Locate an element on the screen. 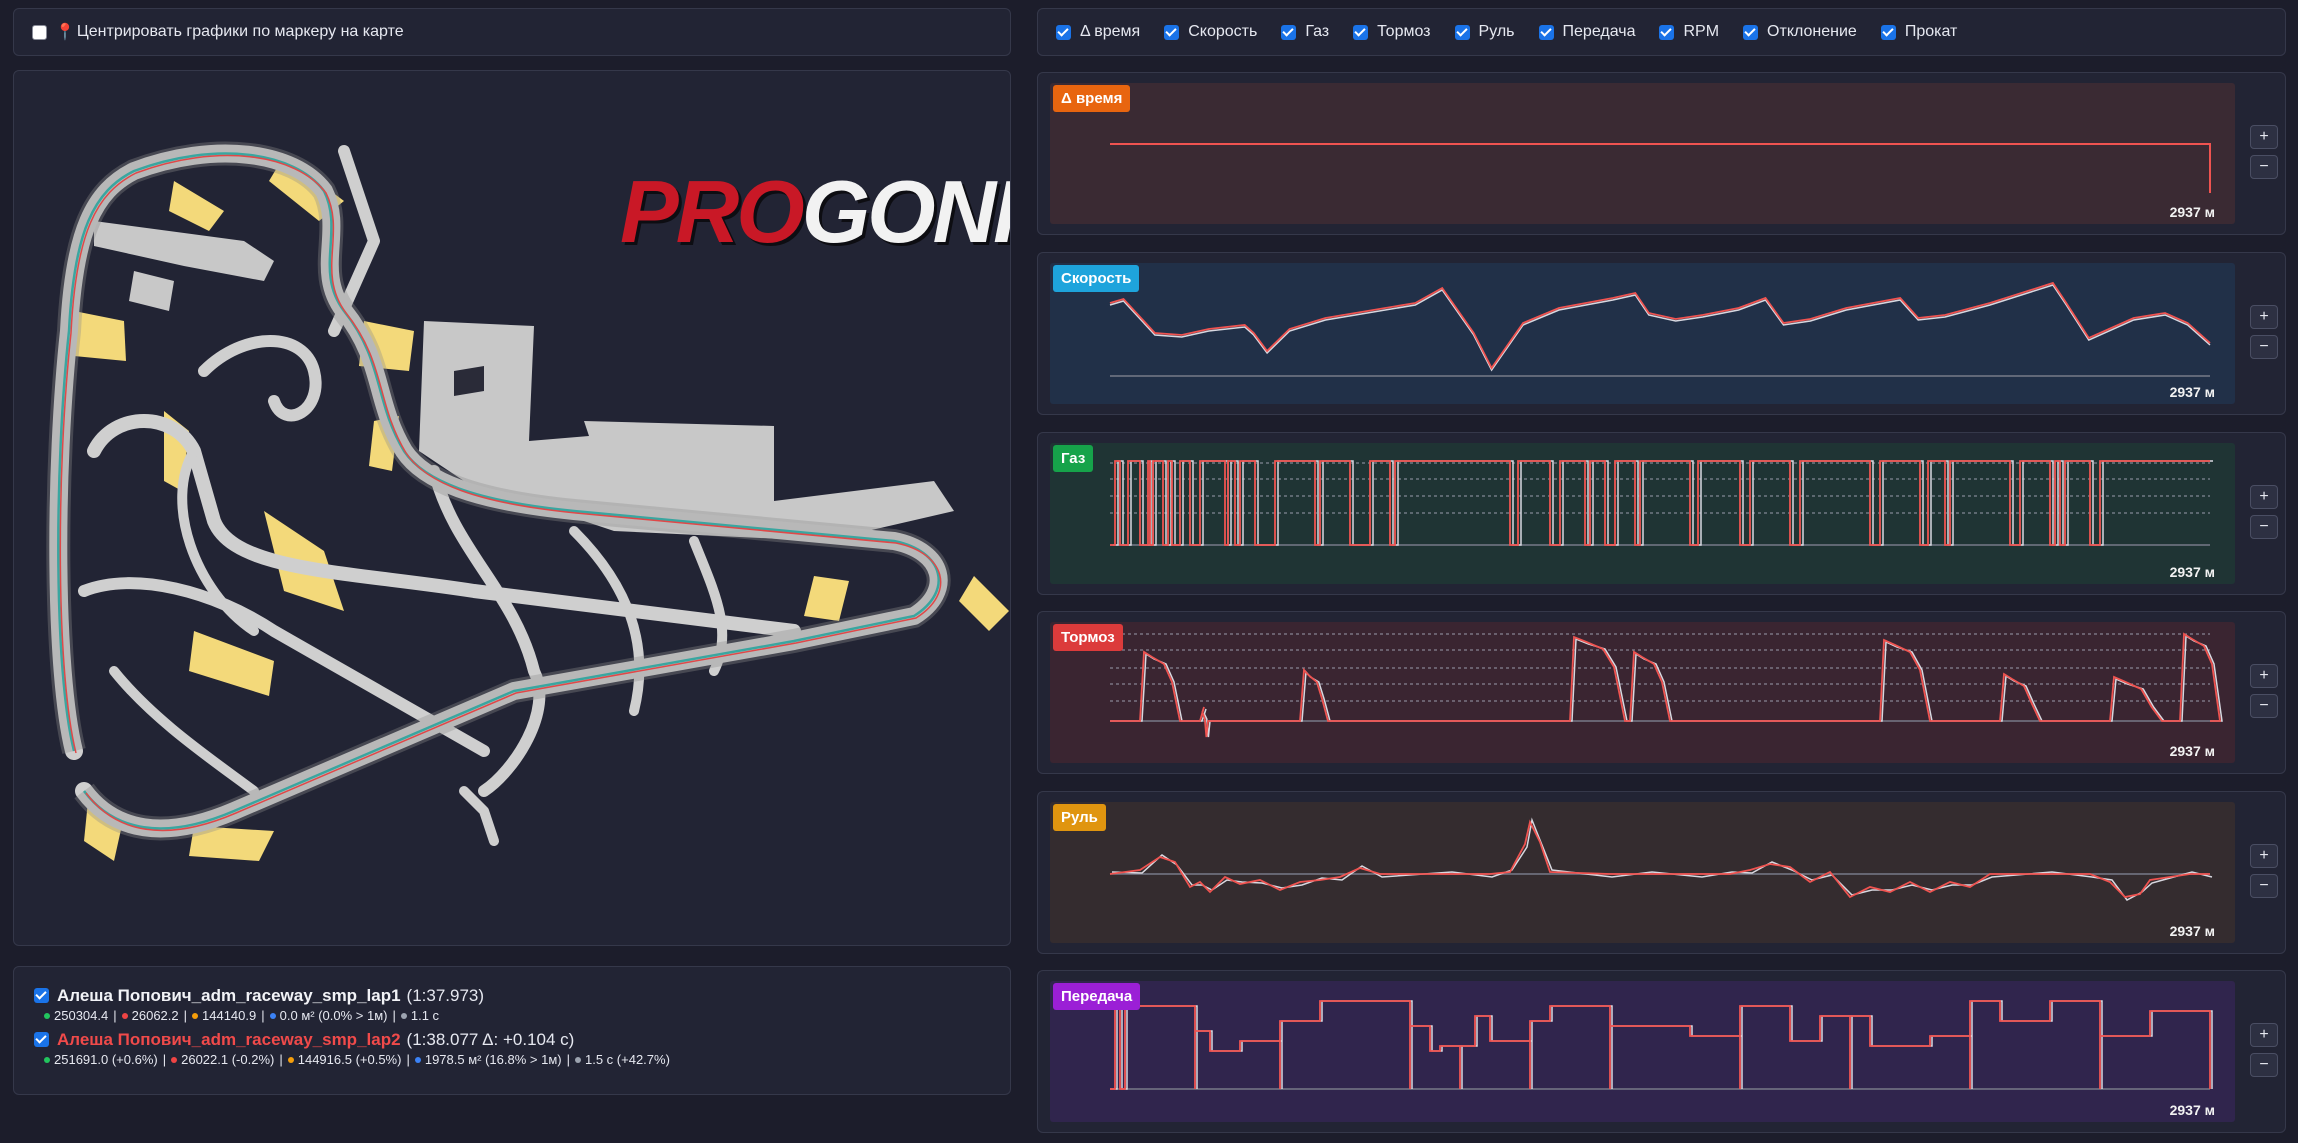 This screenshot has width=2298, height=1143. channel-label: Прокат is located at coordinates (1931, 31).